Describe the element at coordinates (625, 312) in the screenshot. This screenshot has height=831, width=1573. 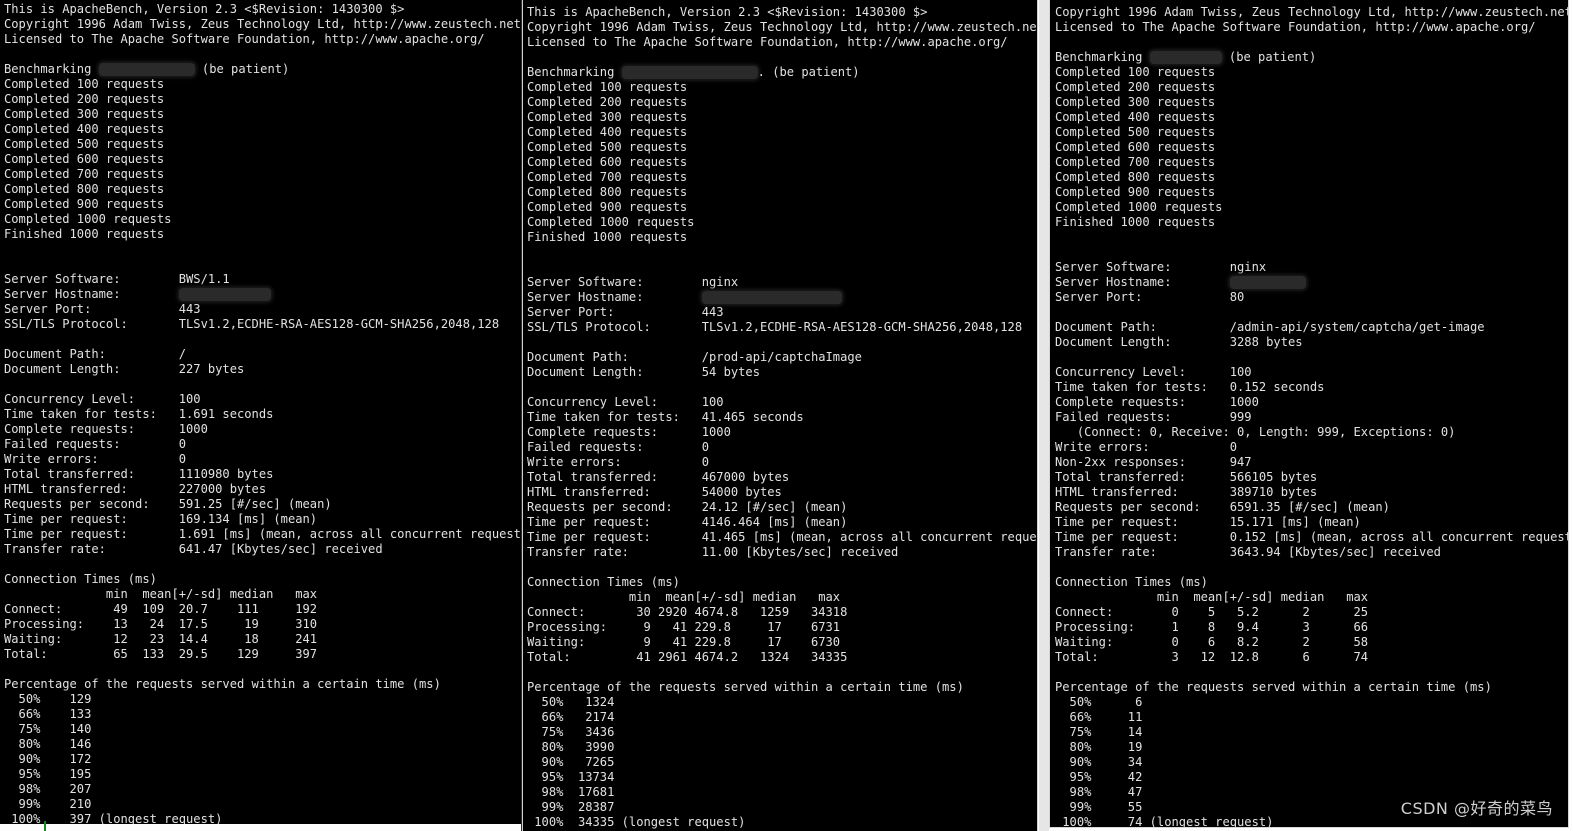
I see `terminal-line: Server Port: 443` at that location.